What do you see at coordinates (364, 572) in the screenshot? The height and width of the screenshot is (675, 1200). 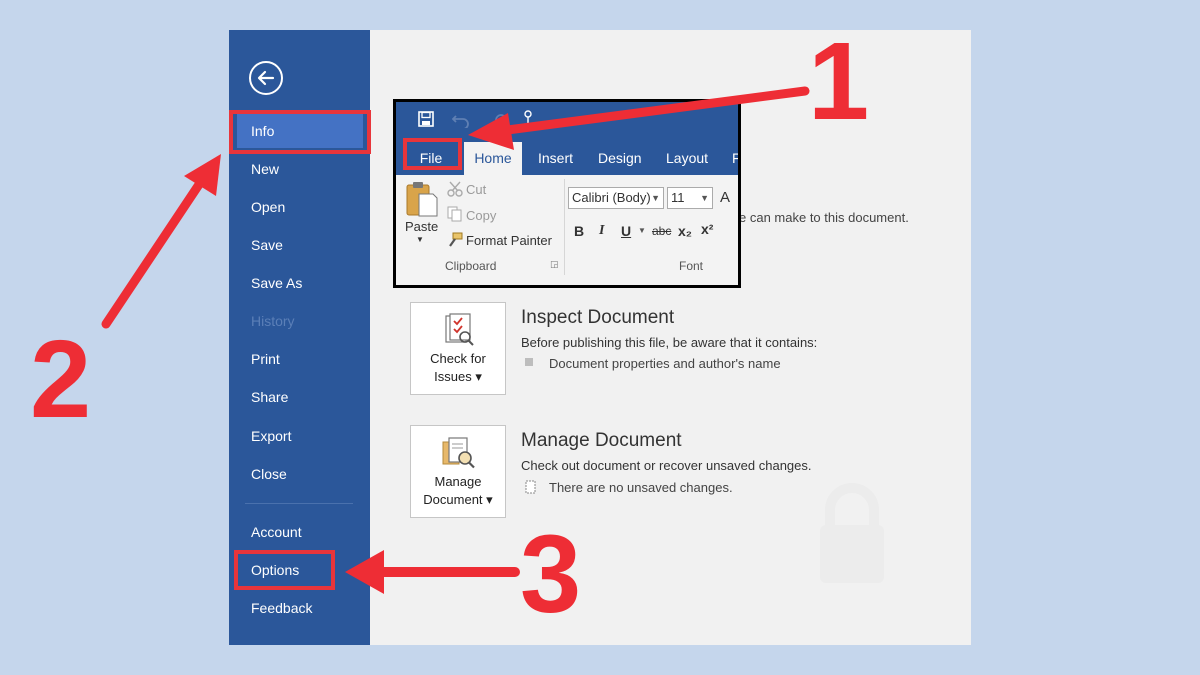 I see `arrow-3-head` at bounding box center [364, 572].